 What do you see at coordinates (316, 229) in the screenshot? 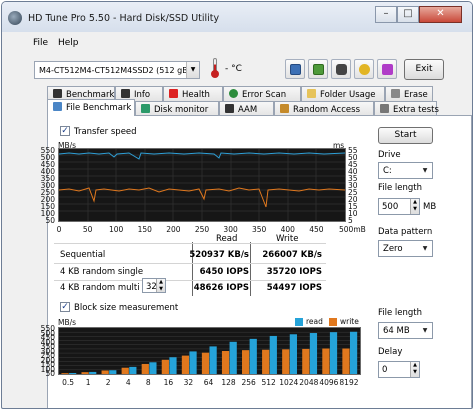
I see `transfer-x-tick: 450` at bounding box center [316, 229].